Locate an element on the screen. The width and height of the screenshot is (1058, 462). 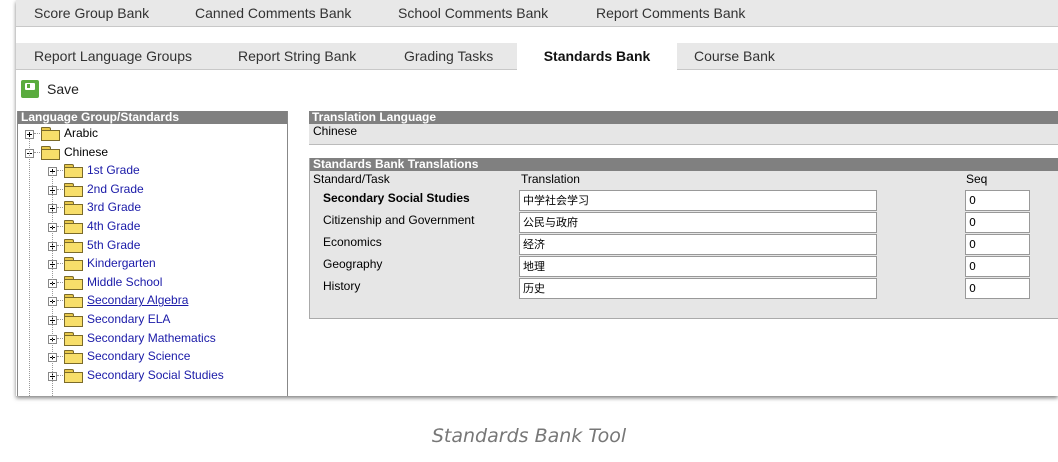
tree-node-standard: 3rd Grade is located at coordinates (152, 207).